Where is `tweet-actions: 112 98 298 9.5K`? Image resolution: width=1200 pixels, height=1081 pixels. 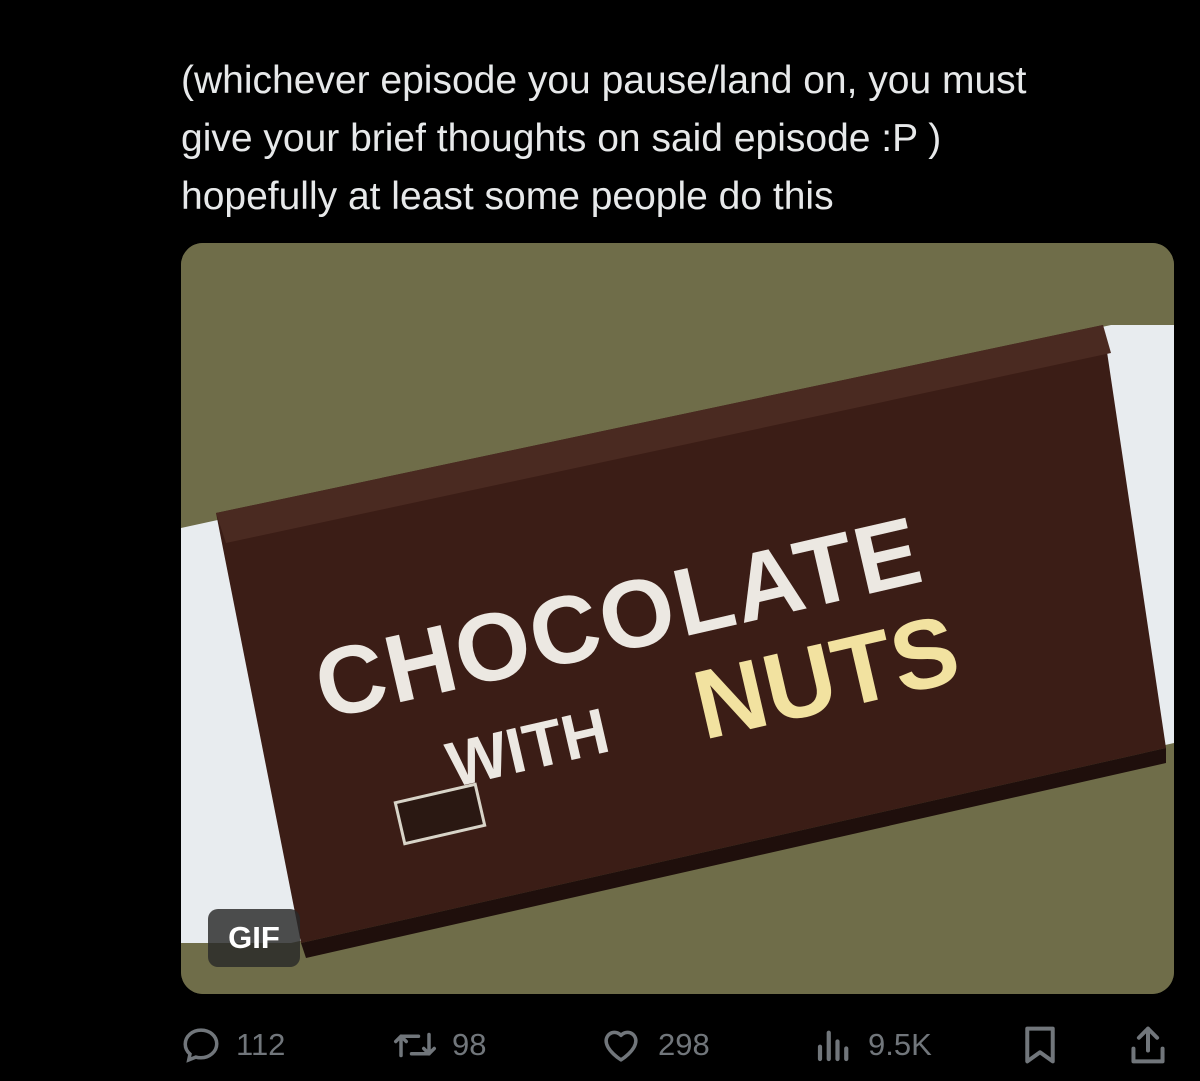
tweet-actions: 112 98 298 9.5K is located at coordinates (600, 1045).